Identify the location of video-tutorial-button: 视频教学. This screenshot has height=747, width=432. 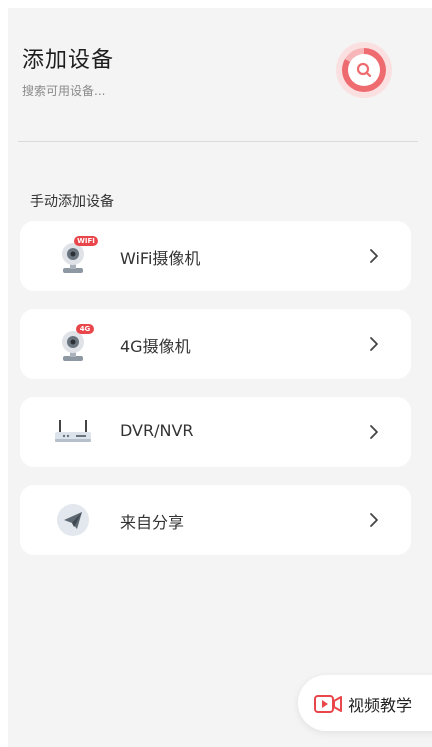
(365, 703).